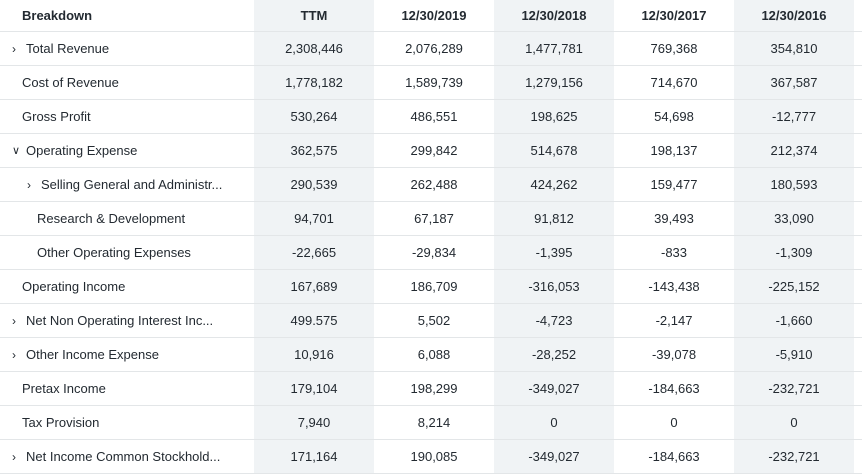 The image size is (862, 474). What do you see at coordinates (314, 252) in the screenshot?
I see `value-cell-ttm: -22,665` at bounding box center [314, 252].